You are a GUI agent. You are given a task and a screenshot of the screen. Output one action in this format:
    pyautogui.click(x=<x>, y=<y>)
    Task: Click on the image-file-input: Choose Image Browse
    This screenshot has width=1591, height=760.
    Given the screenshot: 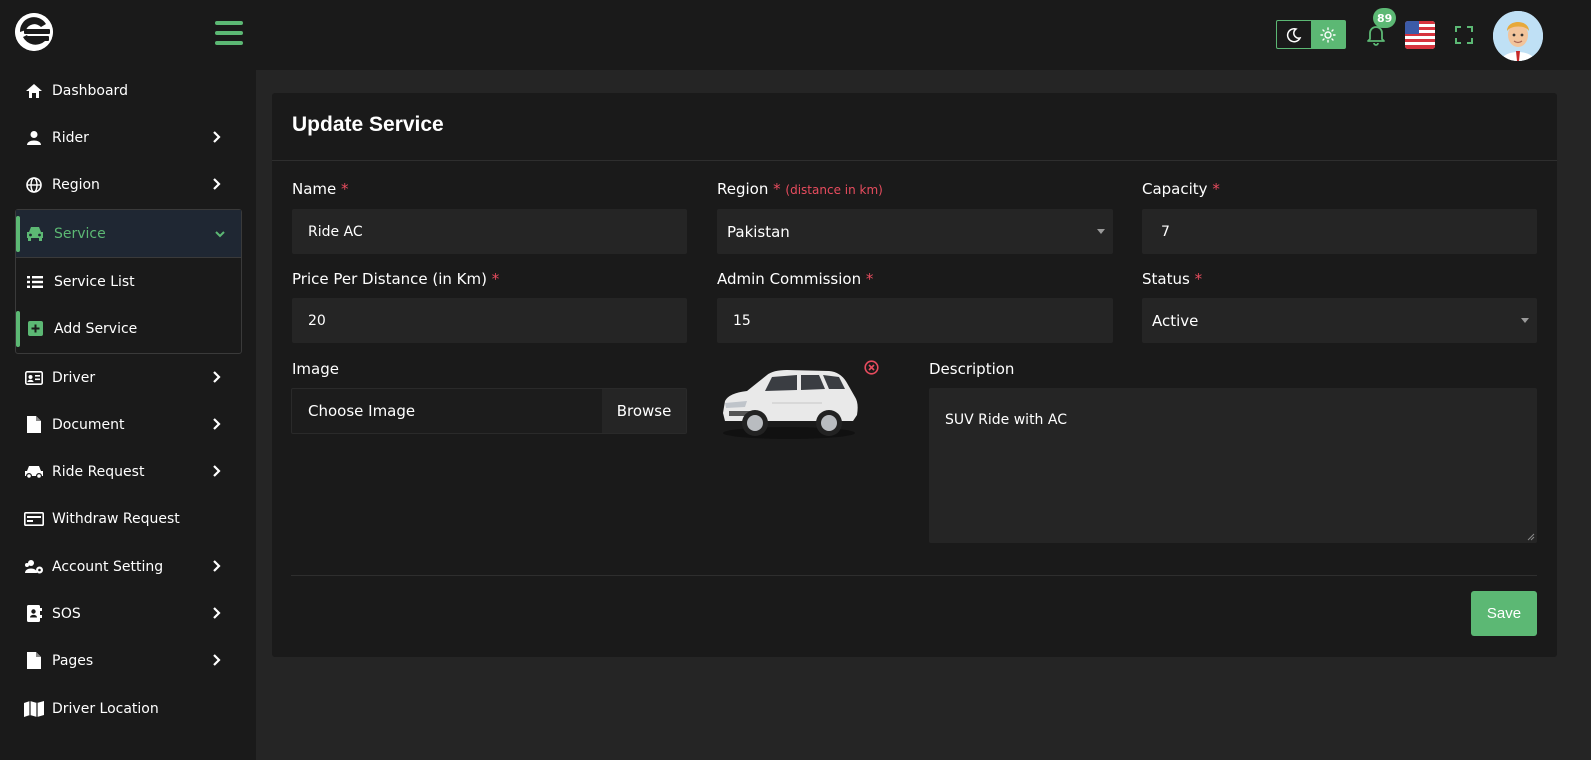 What is the action you would take?
    pyautogui.click(x=489, y=411)
    